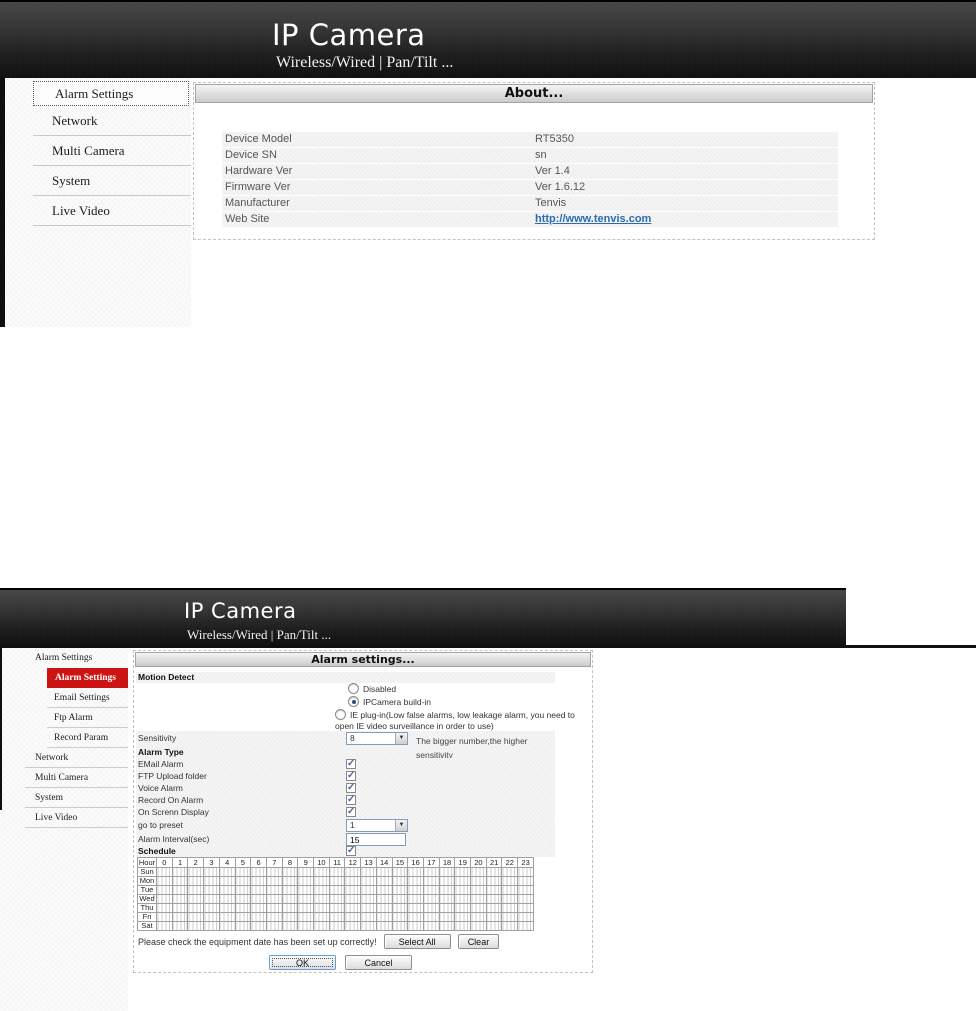  I want to click on clear-button: Clear, so click(478, 941).